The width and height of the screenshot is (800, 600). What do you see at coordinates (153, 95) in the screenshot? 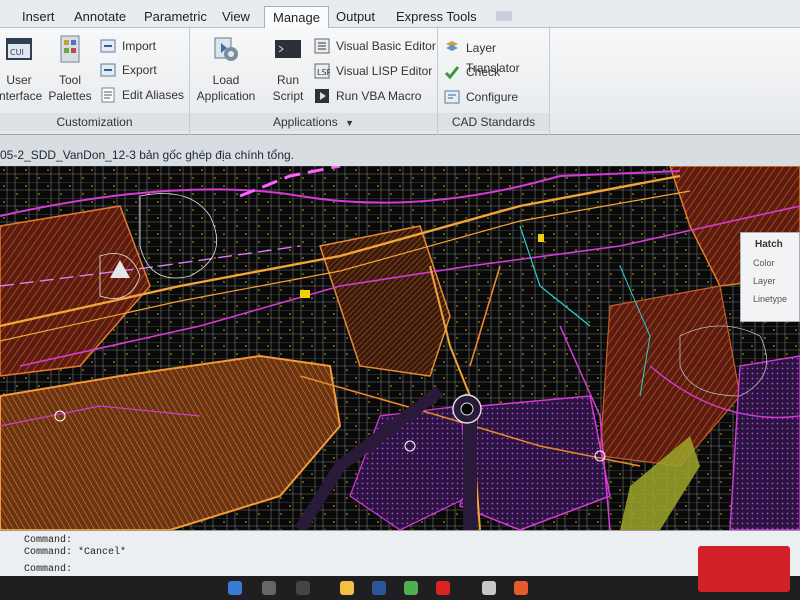
I see `edit-aliases-label: Edit Aliases` at bounding box center [153, 95].